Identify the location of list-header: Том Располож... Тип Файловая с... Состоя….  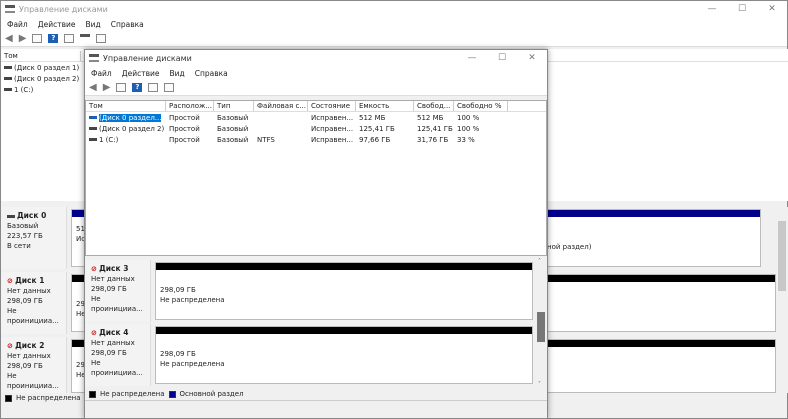
(316, 106).